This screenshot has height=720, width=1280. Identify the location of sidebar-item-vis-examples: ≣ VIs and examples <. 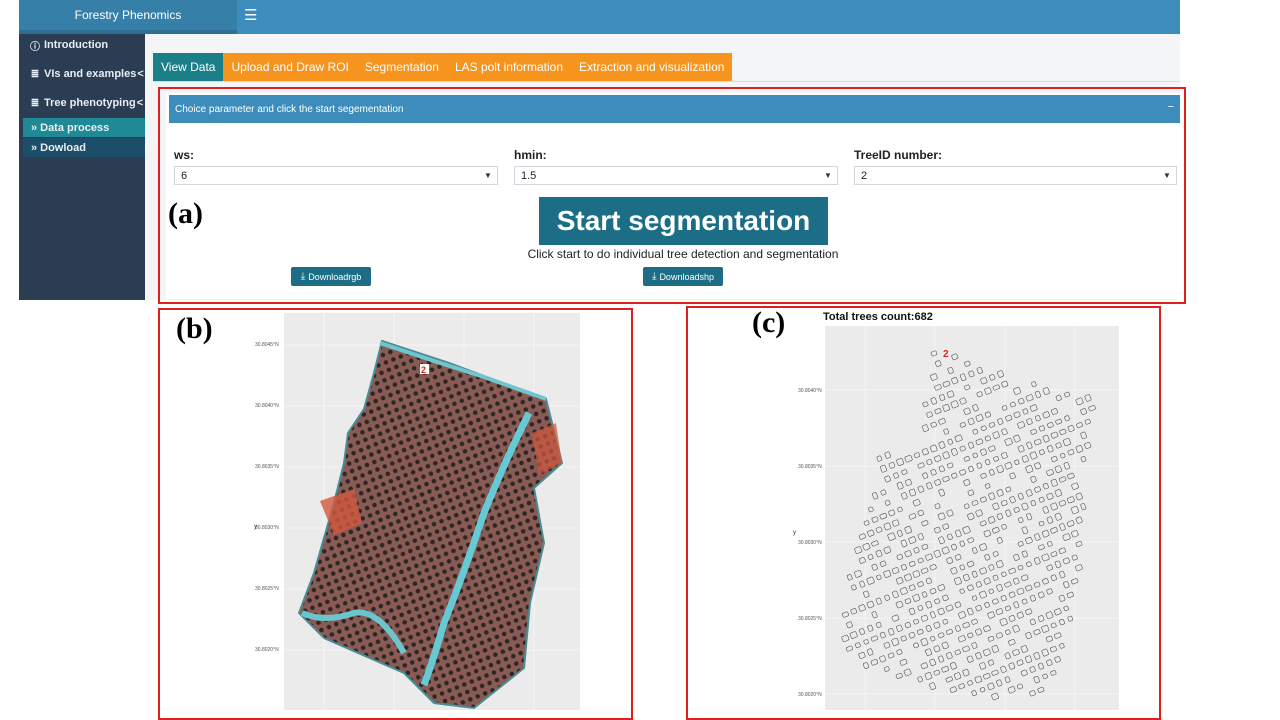
(82, 74).